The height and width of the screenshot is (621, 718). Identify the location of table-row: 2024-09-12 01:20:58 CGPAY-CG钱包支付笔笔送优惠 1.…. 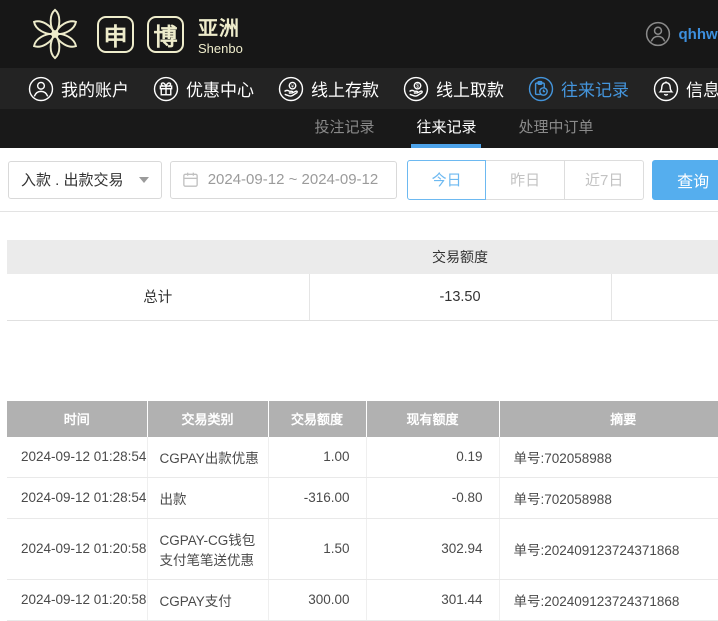
(362, 548).